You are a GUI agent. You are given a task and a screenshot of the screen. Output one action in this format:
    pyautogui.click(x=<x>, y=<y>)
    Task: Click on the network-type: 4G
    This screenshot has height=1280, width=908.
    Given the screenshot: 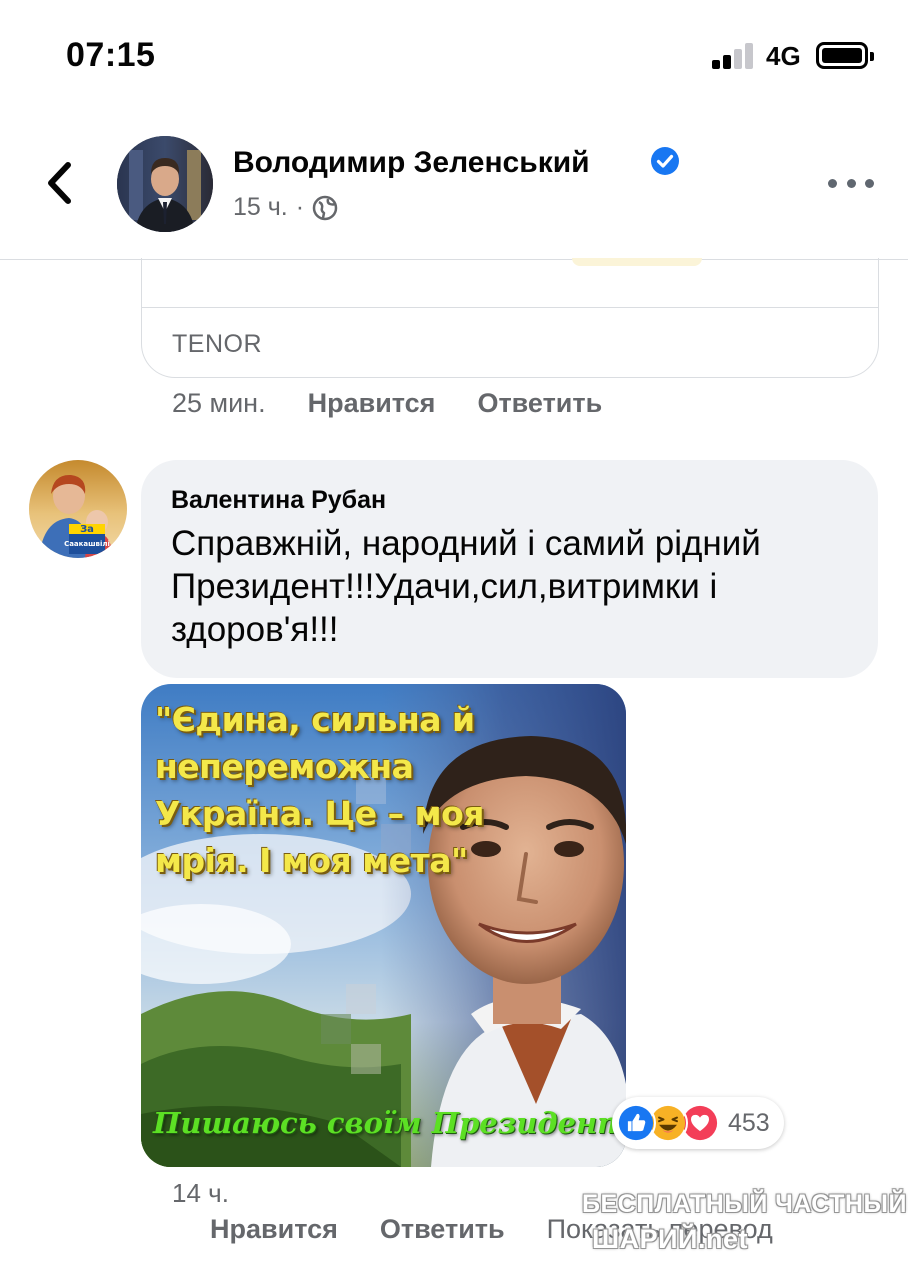 What is the action you would take?
    pyautogui.click(x=783, y=56)
    